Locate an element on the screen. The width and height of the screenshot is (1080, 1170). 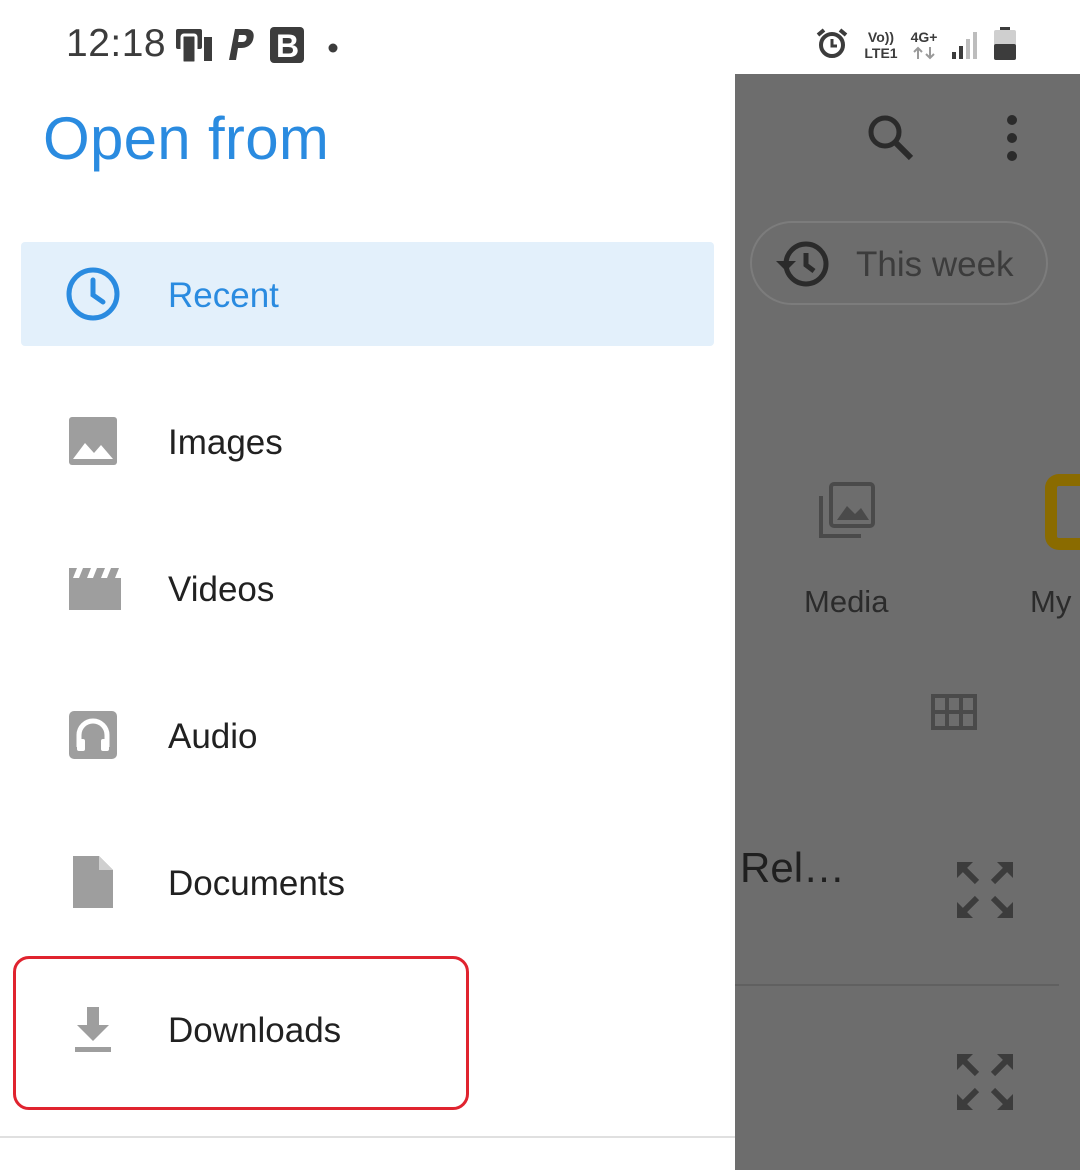
volte-label: Vo)) is located at coordinates (881, 37).